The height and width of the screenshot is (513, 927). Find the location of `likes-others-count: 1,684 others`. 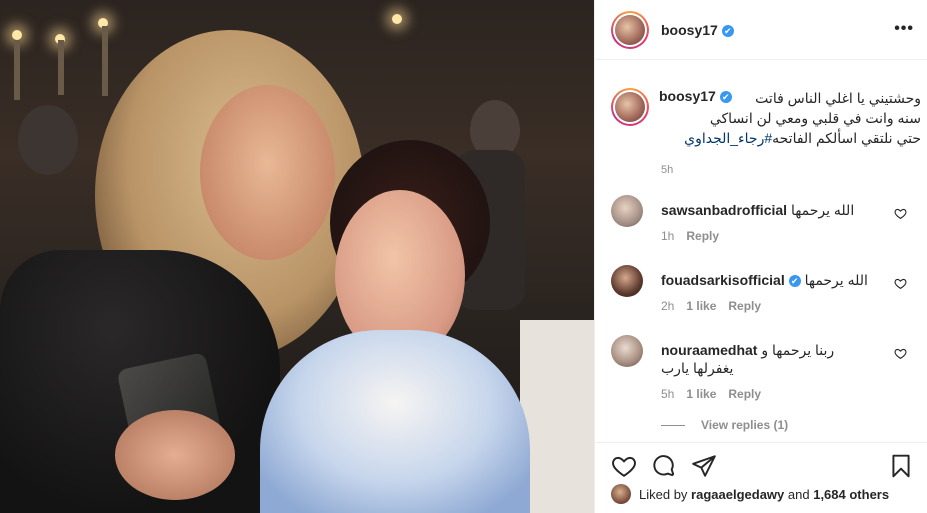

likes-others-count: 1,684 others is located at coordinates (851, 494).